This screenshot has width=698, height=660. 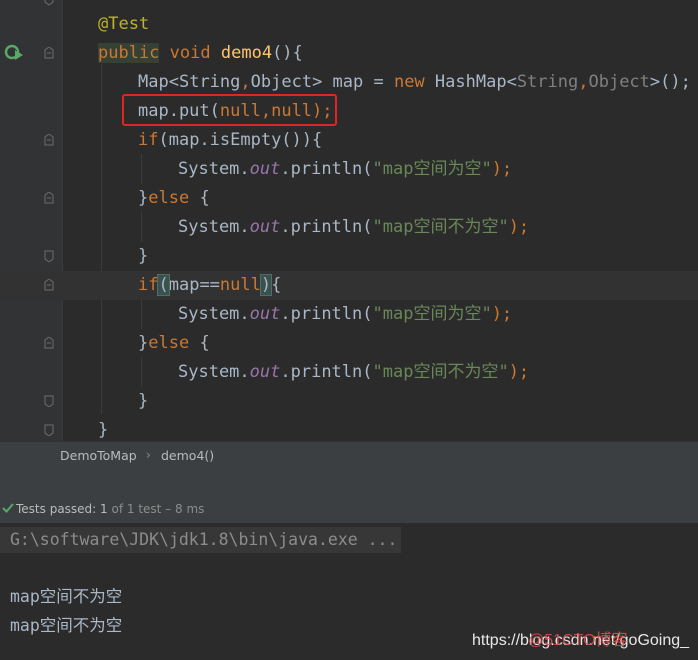 What do you see at coordinates (156, 509) in the screenshot?
I see `status-detail: of 1 test – 8 ms` at bounding box center [156, 509].